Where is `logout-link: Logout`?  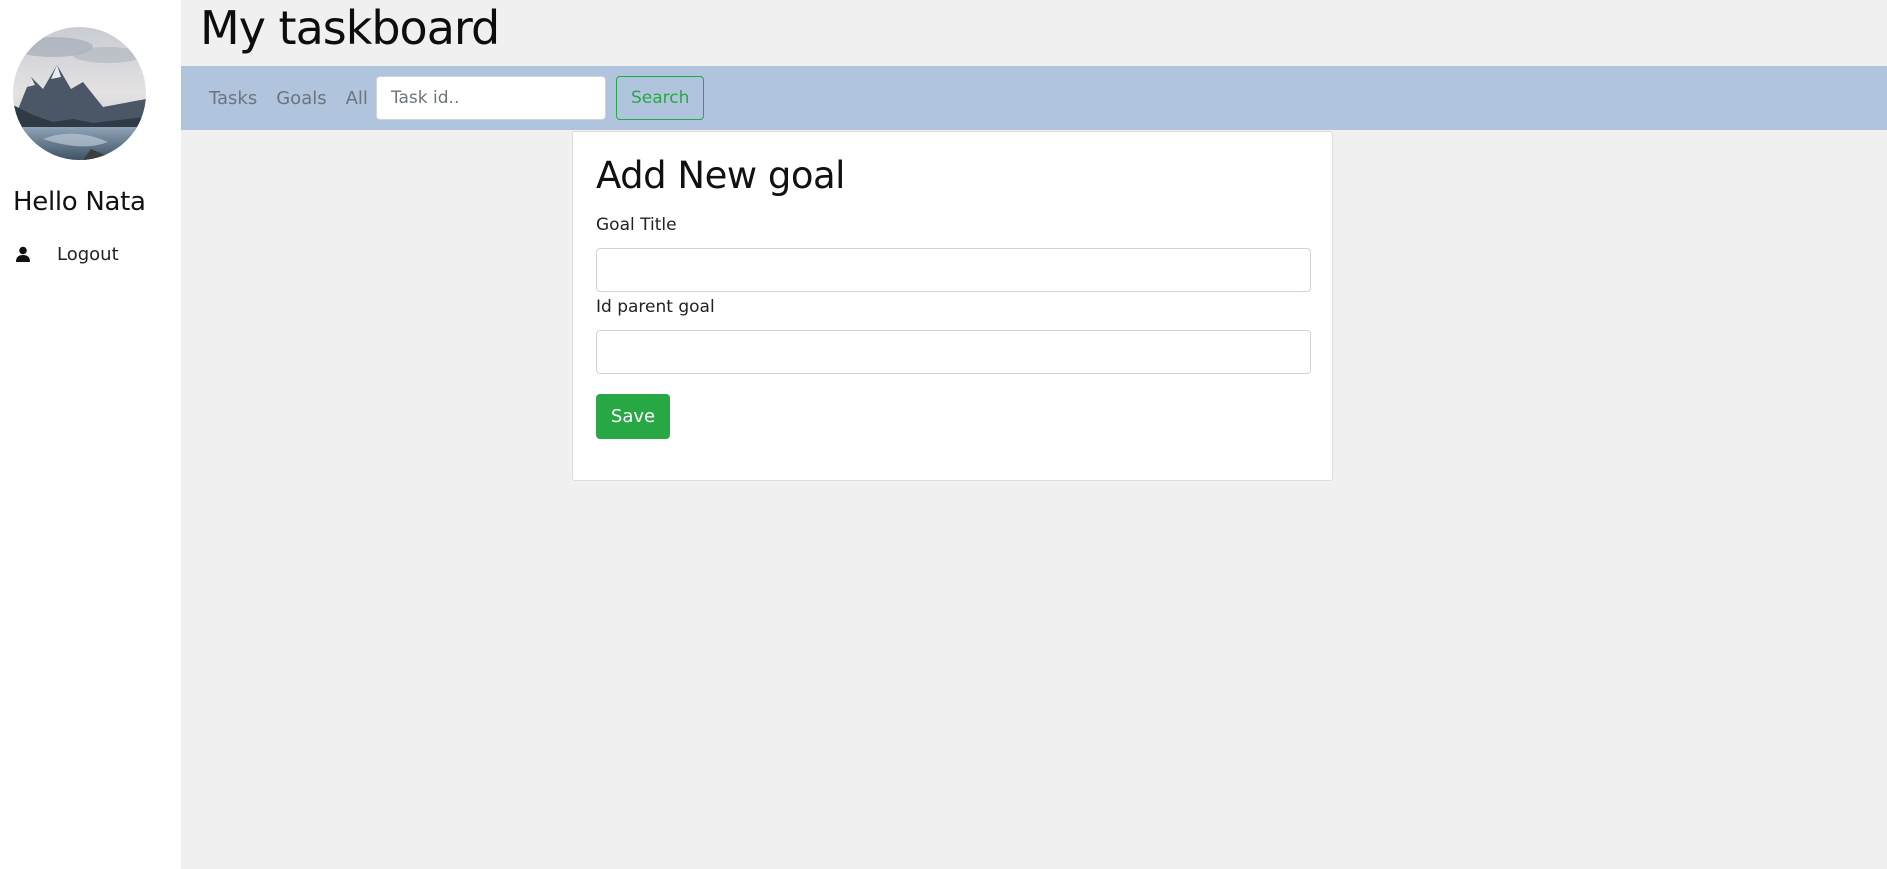 logout-link: Logout is located at coordinates (67, 254).